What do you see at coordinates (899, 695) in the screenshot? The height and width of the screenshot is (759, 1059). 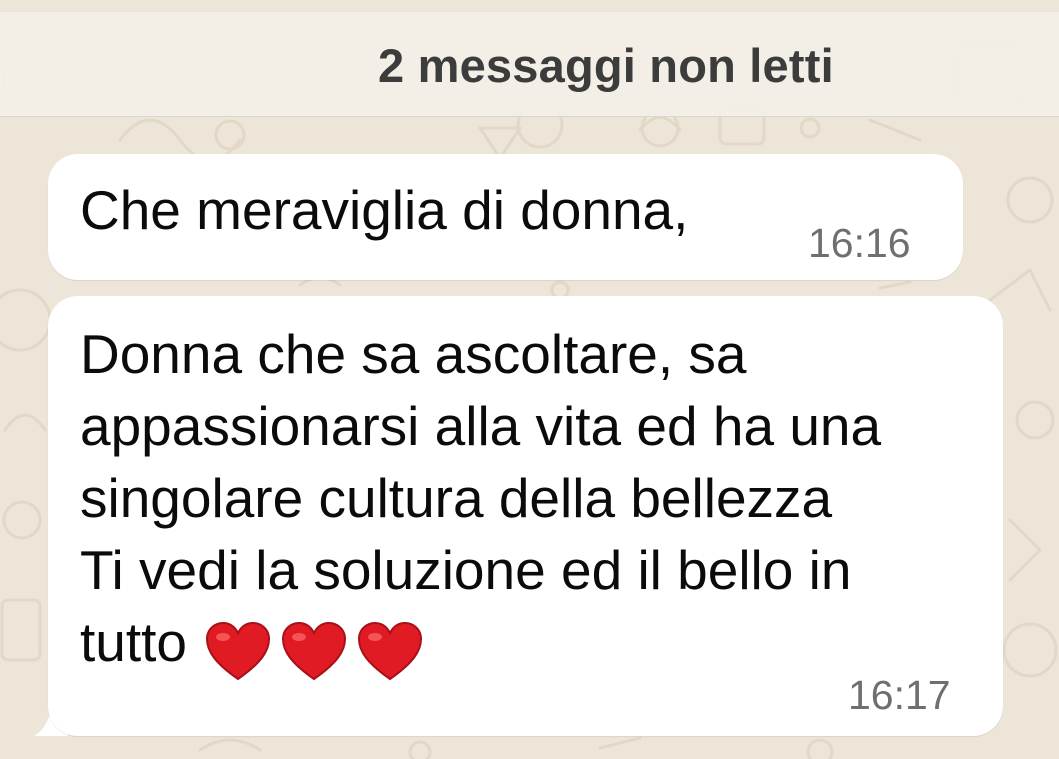 I see `message-timestamp: 16:17` at bounding box center [899, 695].